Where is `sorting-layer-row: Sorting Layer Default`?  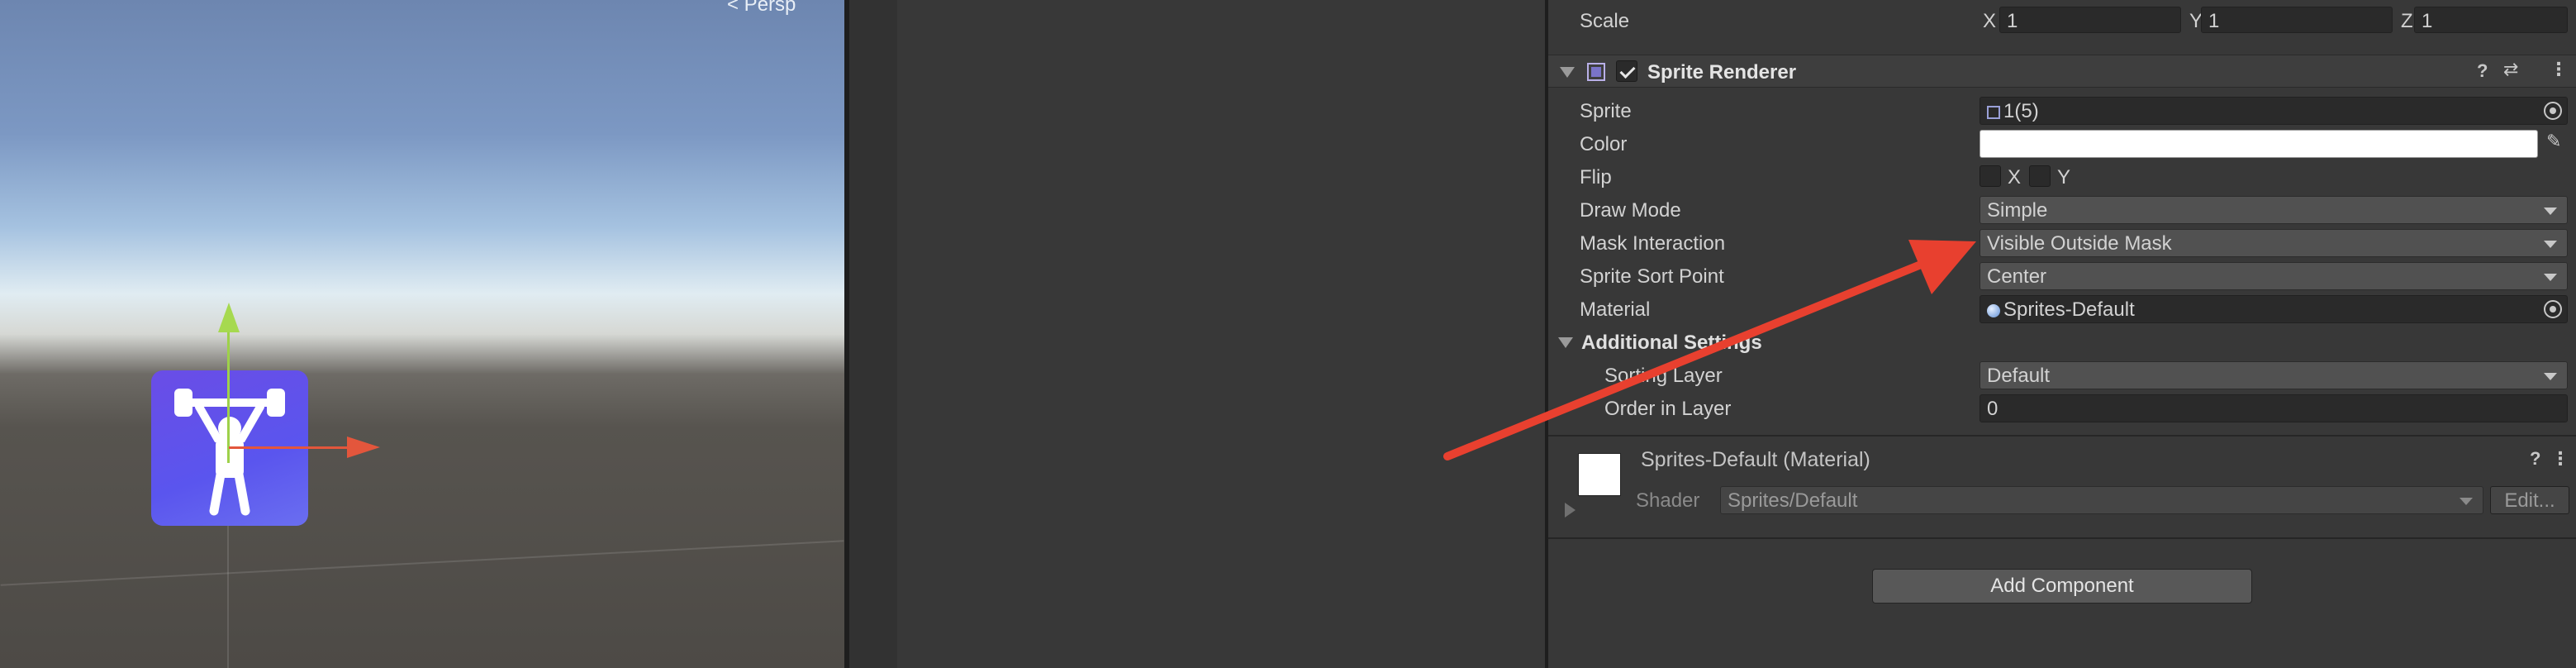
sorting-layer-row: Sorting Layer Default is located at coordinates (2062, 375).